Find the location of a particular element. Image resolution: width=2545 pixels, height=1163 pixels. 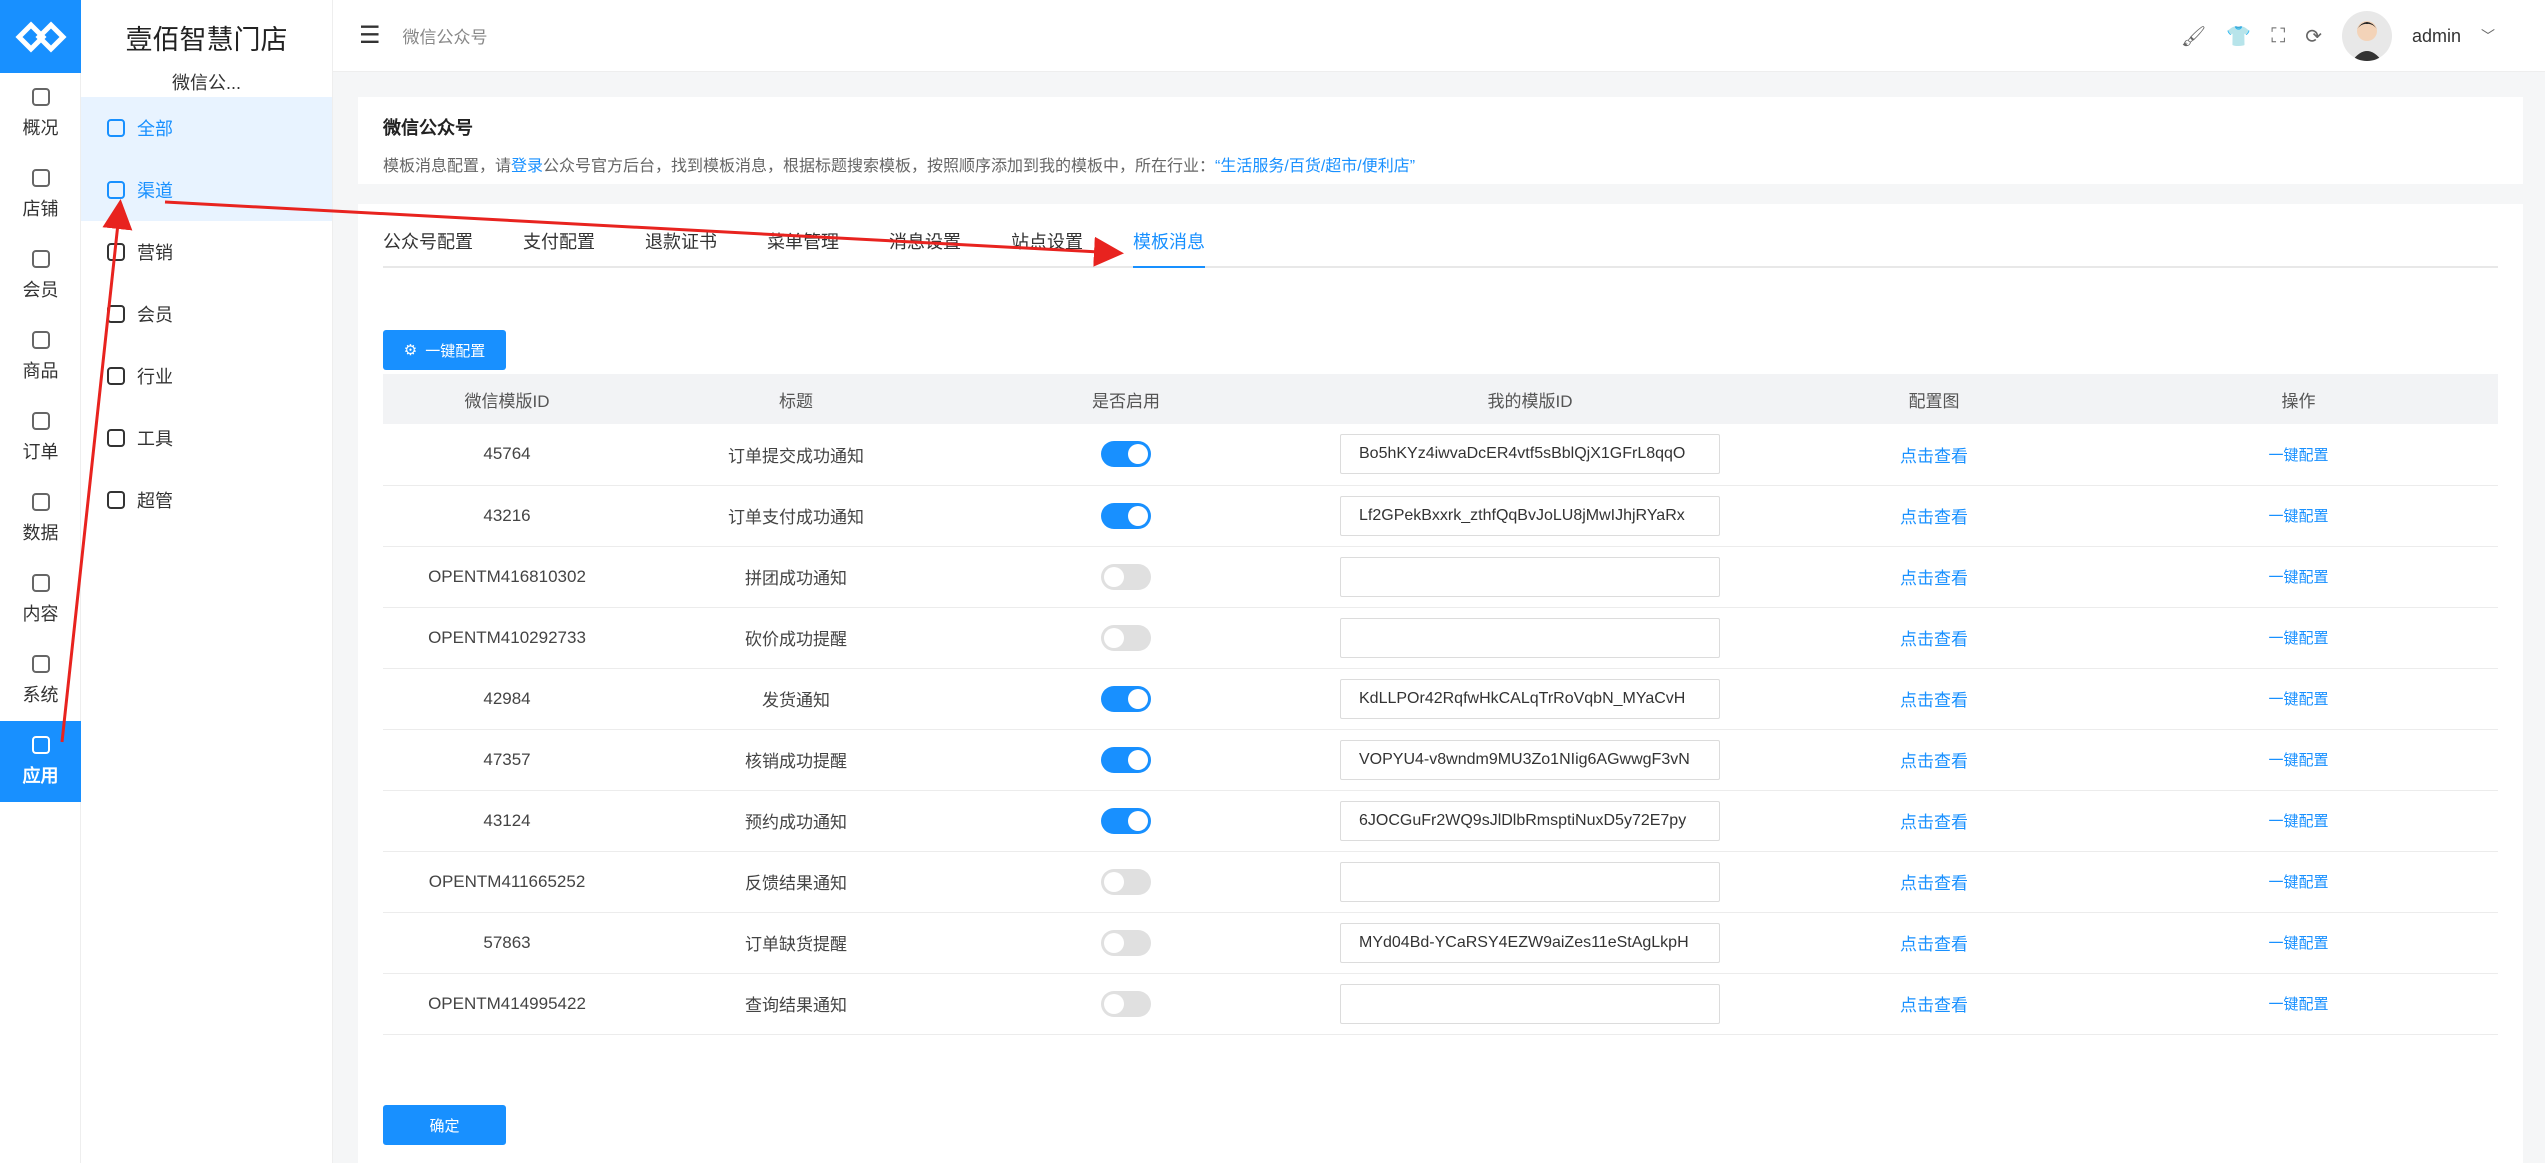

rail-item-7: 系统 is located at coordinates (40, 680).